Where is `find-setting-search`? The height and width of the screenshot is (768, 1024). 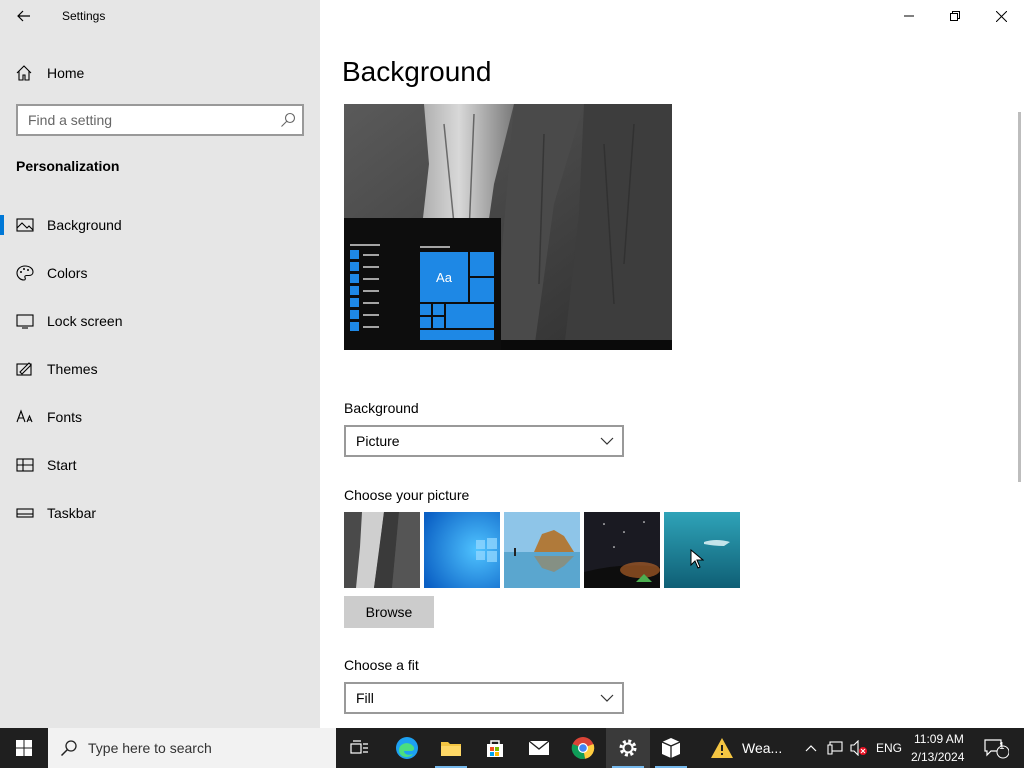
find-setting-search is located at coordinates (160, 120).